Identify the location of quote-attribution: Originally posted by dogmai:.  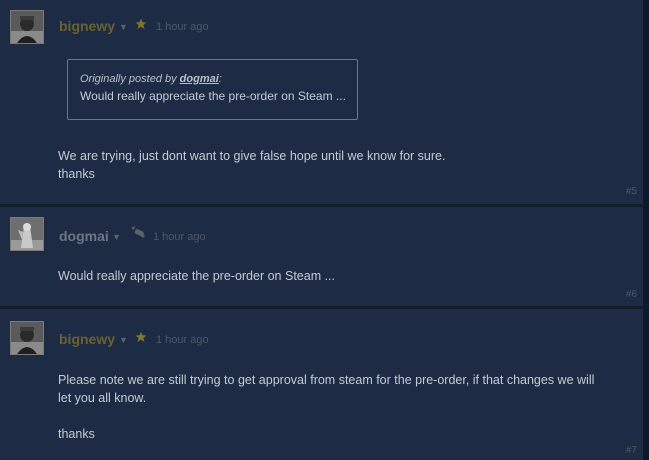
(212, 79).